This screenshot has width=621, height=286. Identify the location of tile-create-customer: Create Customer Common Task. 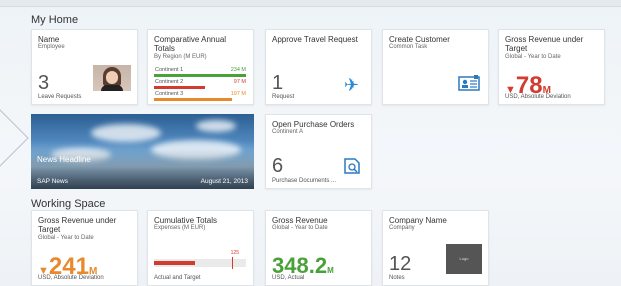
(435, 67).